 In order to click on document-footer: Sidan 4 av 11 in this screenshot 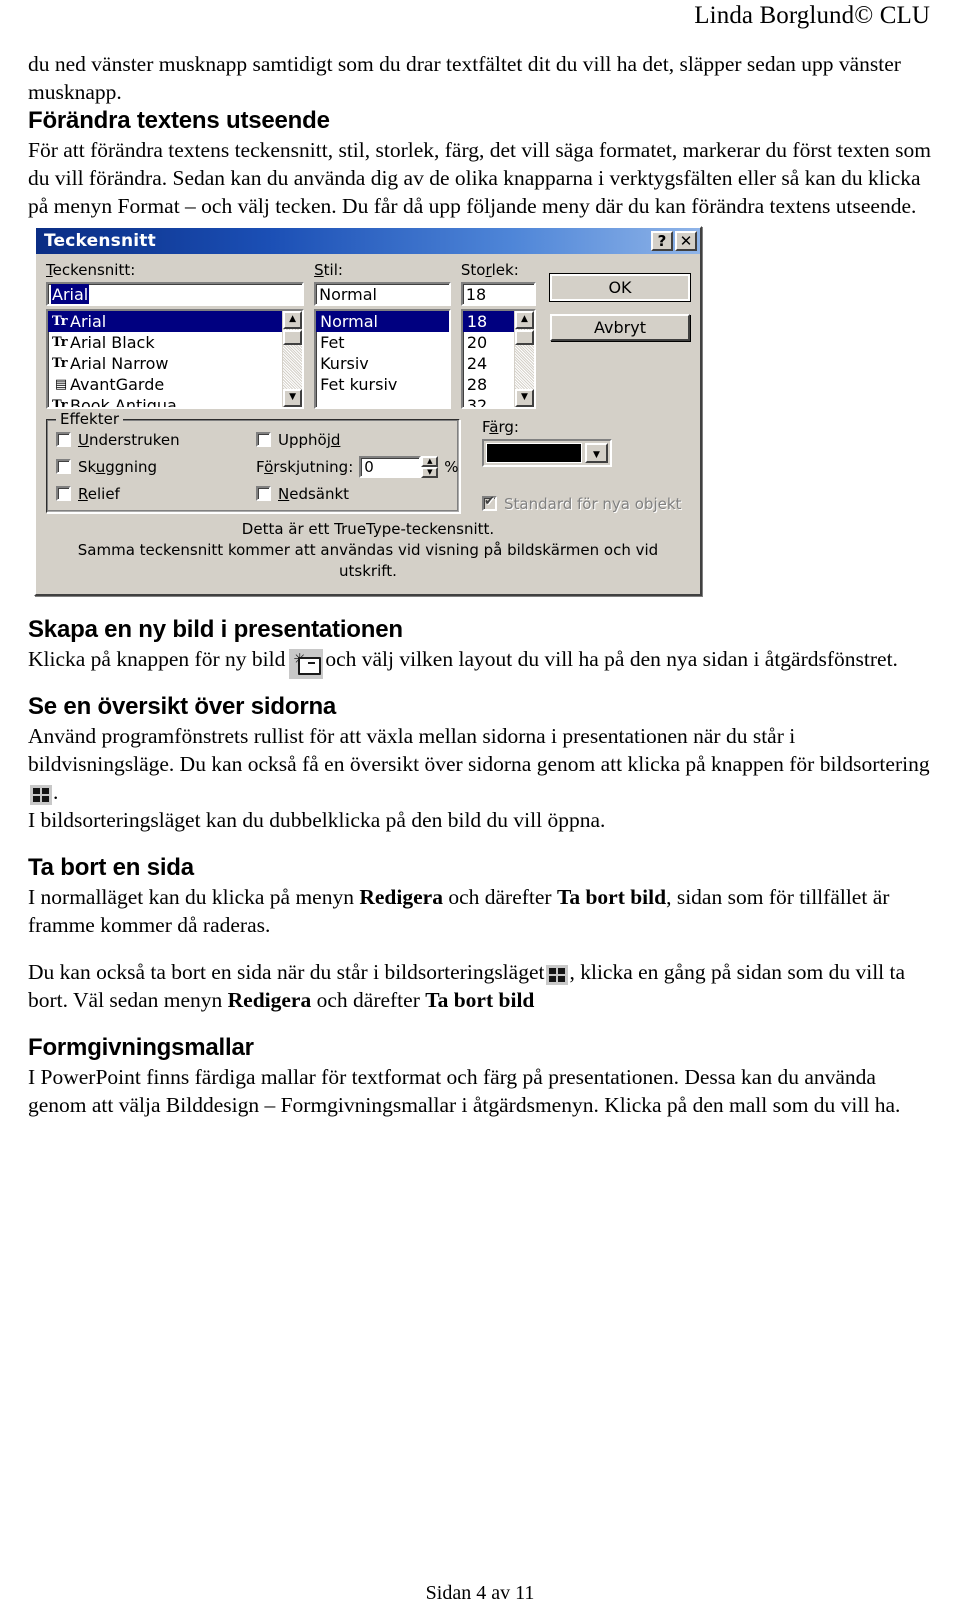, I will do `click(480, 1593)`.